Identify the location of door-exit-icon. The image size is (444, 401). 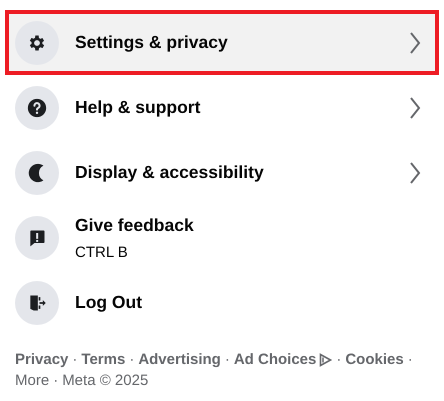
(37, 302).